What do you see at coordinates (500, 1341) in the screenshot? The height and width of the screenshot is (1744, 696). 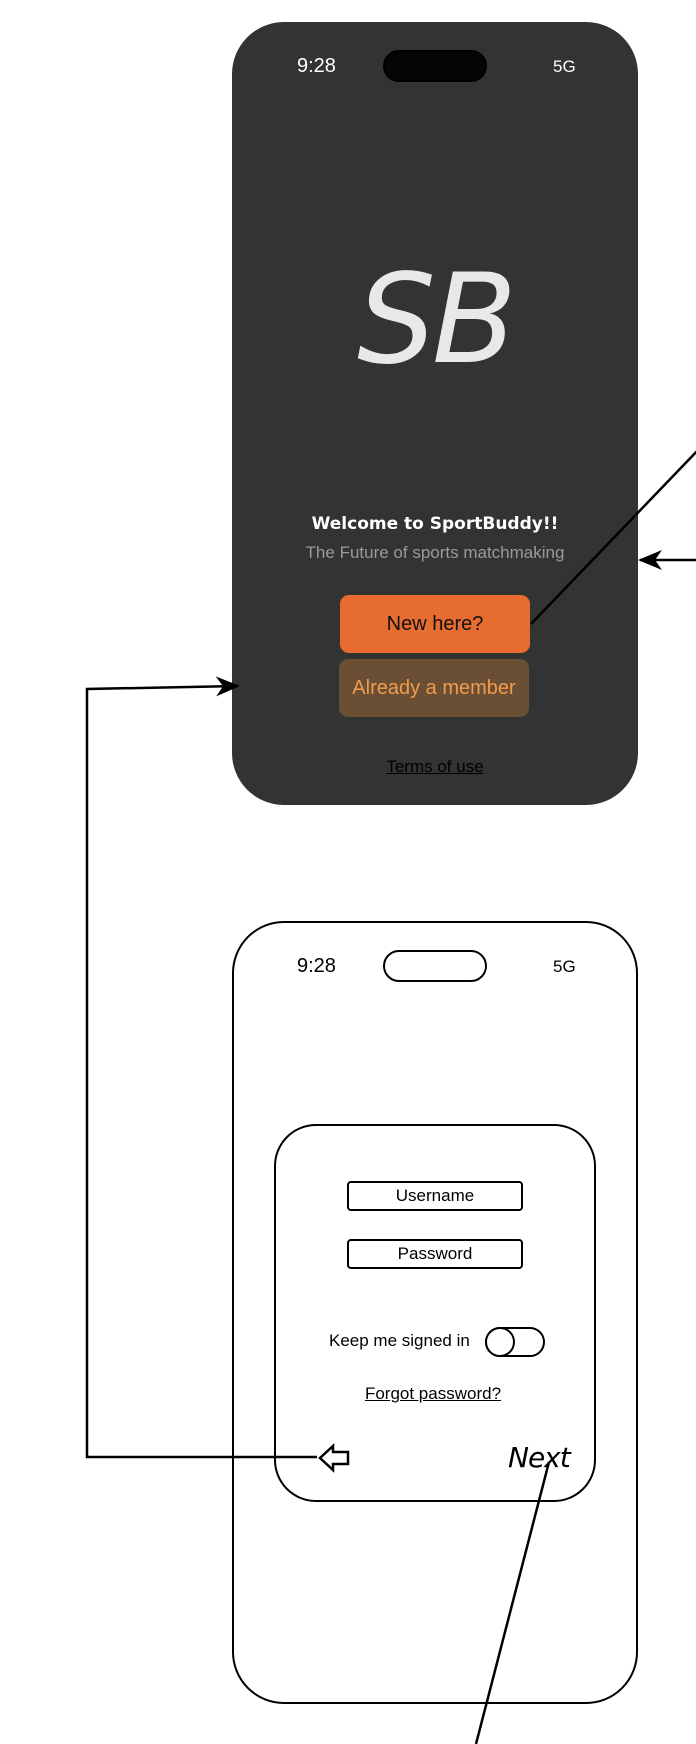 I see `toggle-knob` at bounding box center [500, 1341].